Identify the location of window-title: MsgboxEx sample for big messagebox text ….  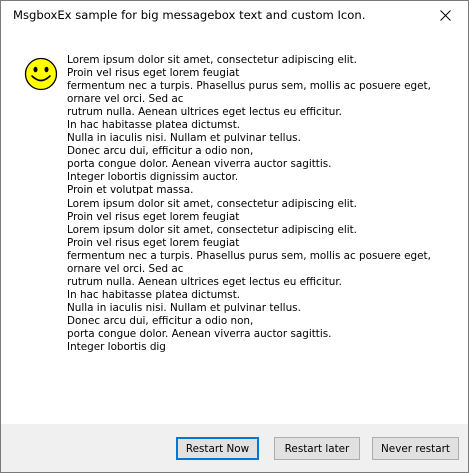
(189, 15).